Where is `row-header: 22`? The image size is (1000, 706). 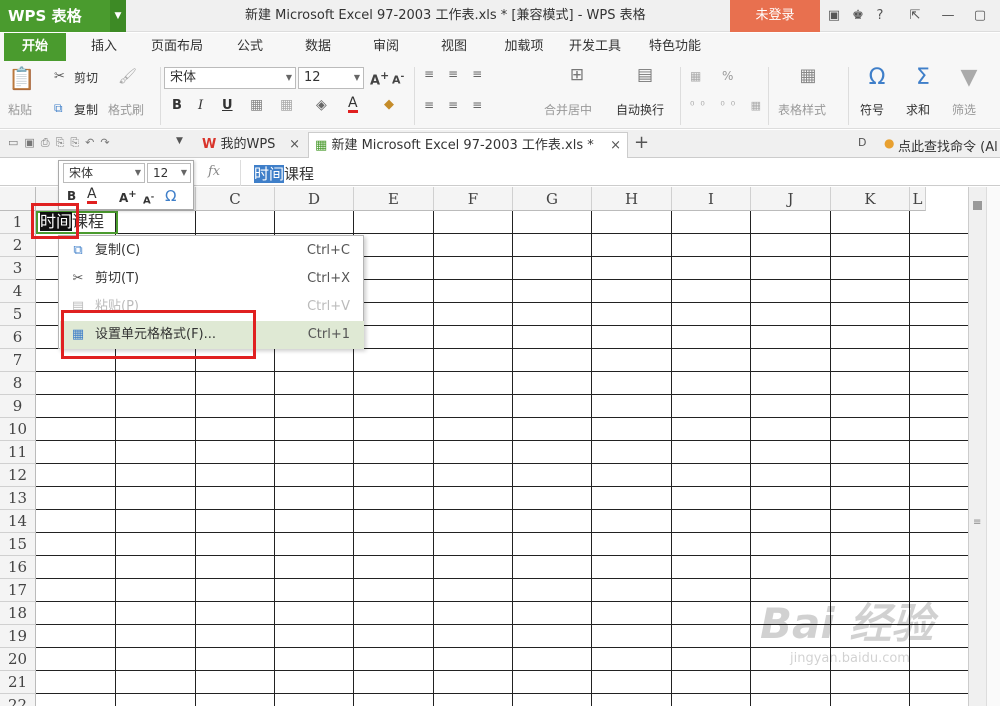
row-header: 22 is located at coordinates (18, 700).